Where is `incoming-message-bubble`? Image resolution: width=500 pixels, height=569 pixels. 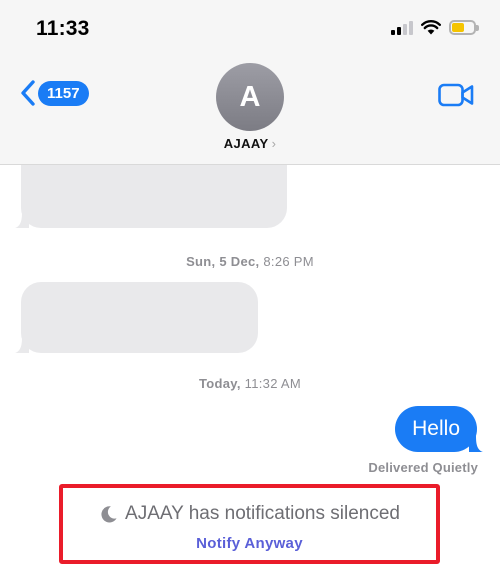
incoming-message-bubble is located at coordinates (136, 317).